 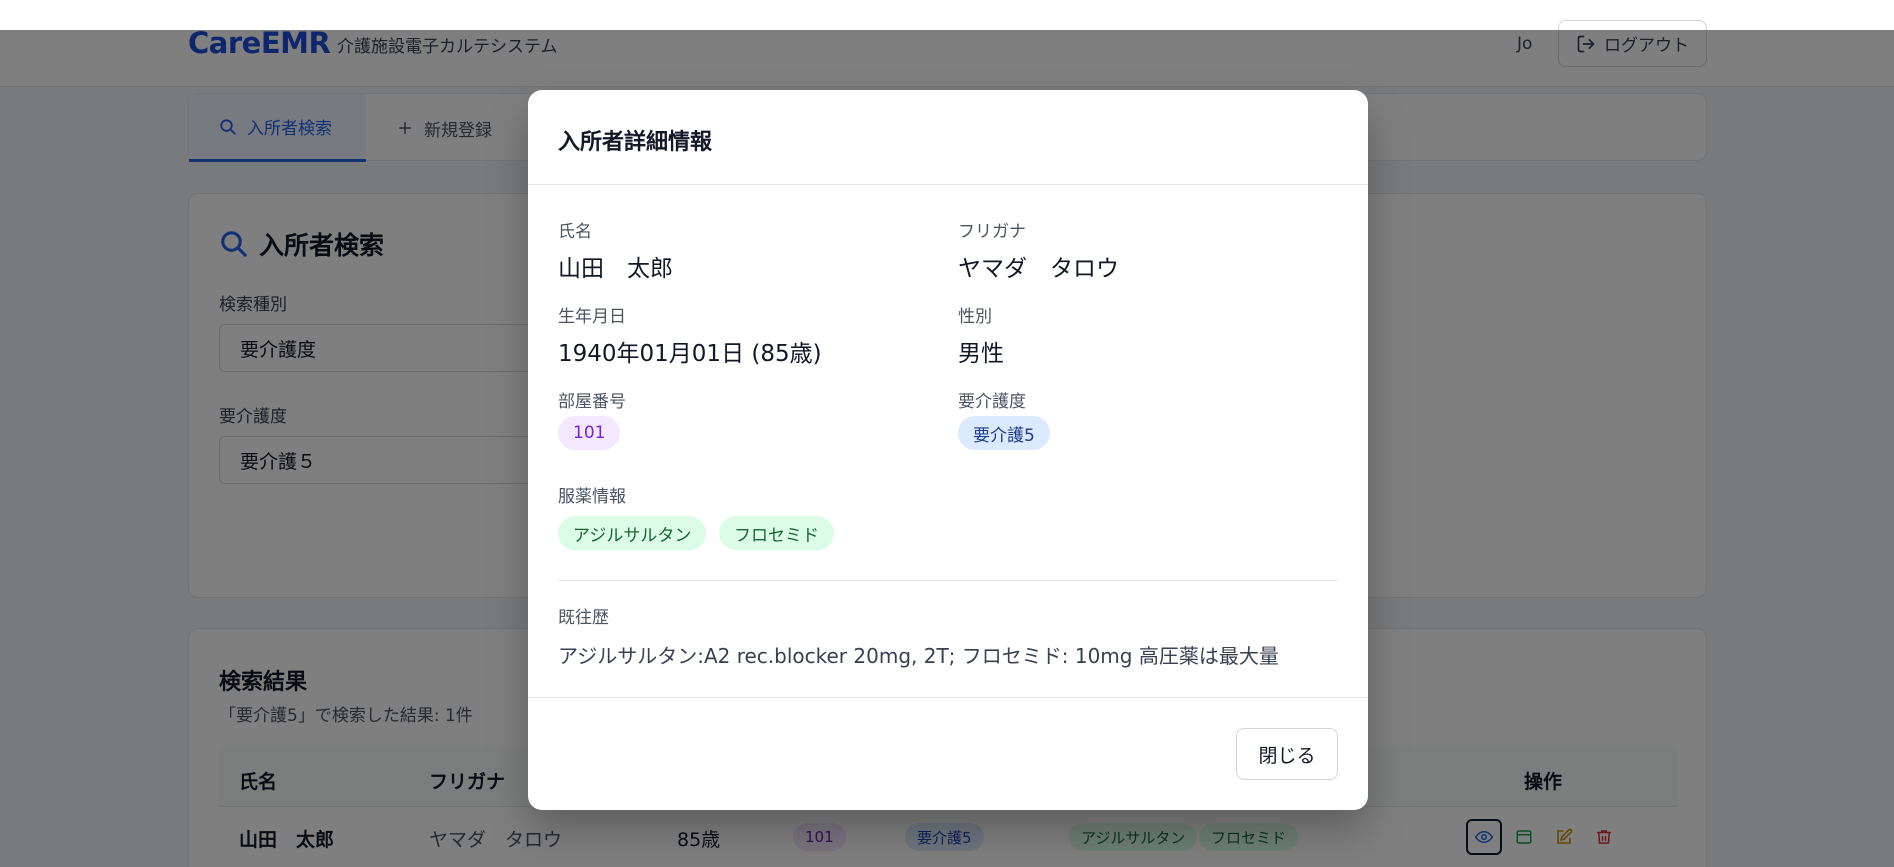 What do you see at coordinates (948, 753) in the screenshot?
I see `modal-footer: 閉じる` at bounding box center [948, 753].